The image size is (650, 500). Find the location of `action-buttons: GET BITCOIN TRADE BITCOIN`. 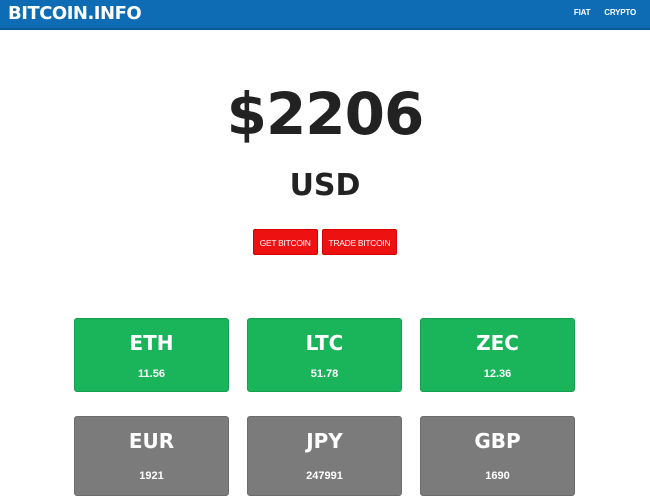

action-buttons: GET BITCOIN TRADE BITCOIN is located at coordinates (325, 242).